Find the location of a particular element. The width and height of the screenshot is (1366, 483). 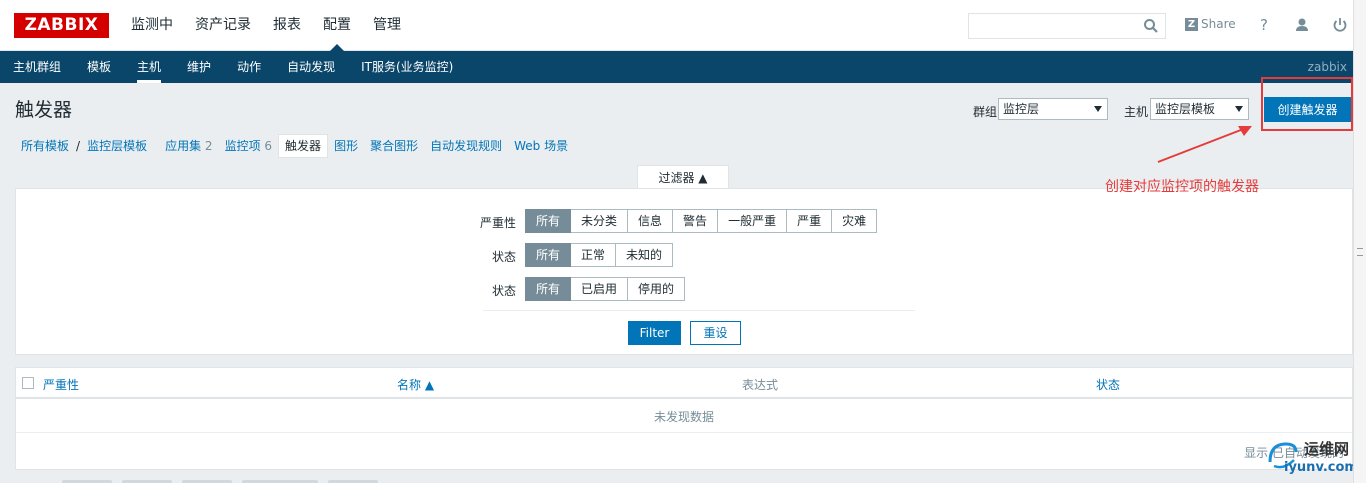

crumb-screens: 聚合图形 is located at coordinates (394, 146).